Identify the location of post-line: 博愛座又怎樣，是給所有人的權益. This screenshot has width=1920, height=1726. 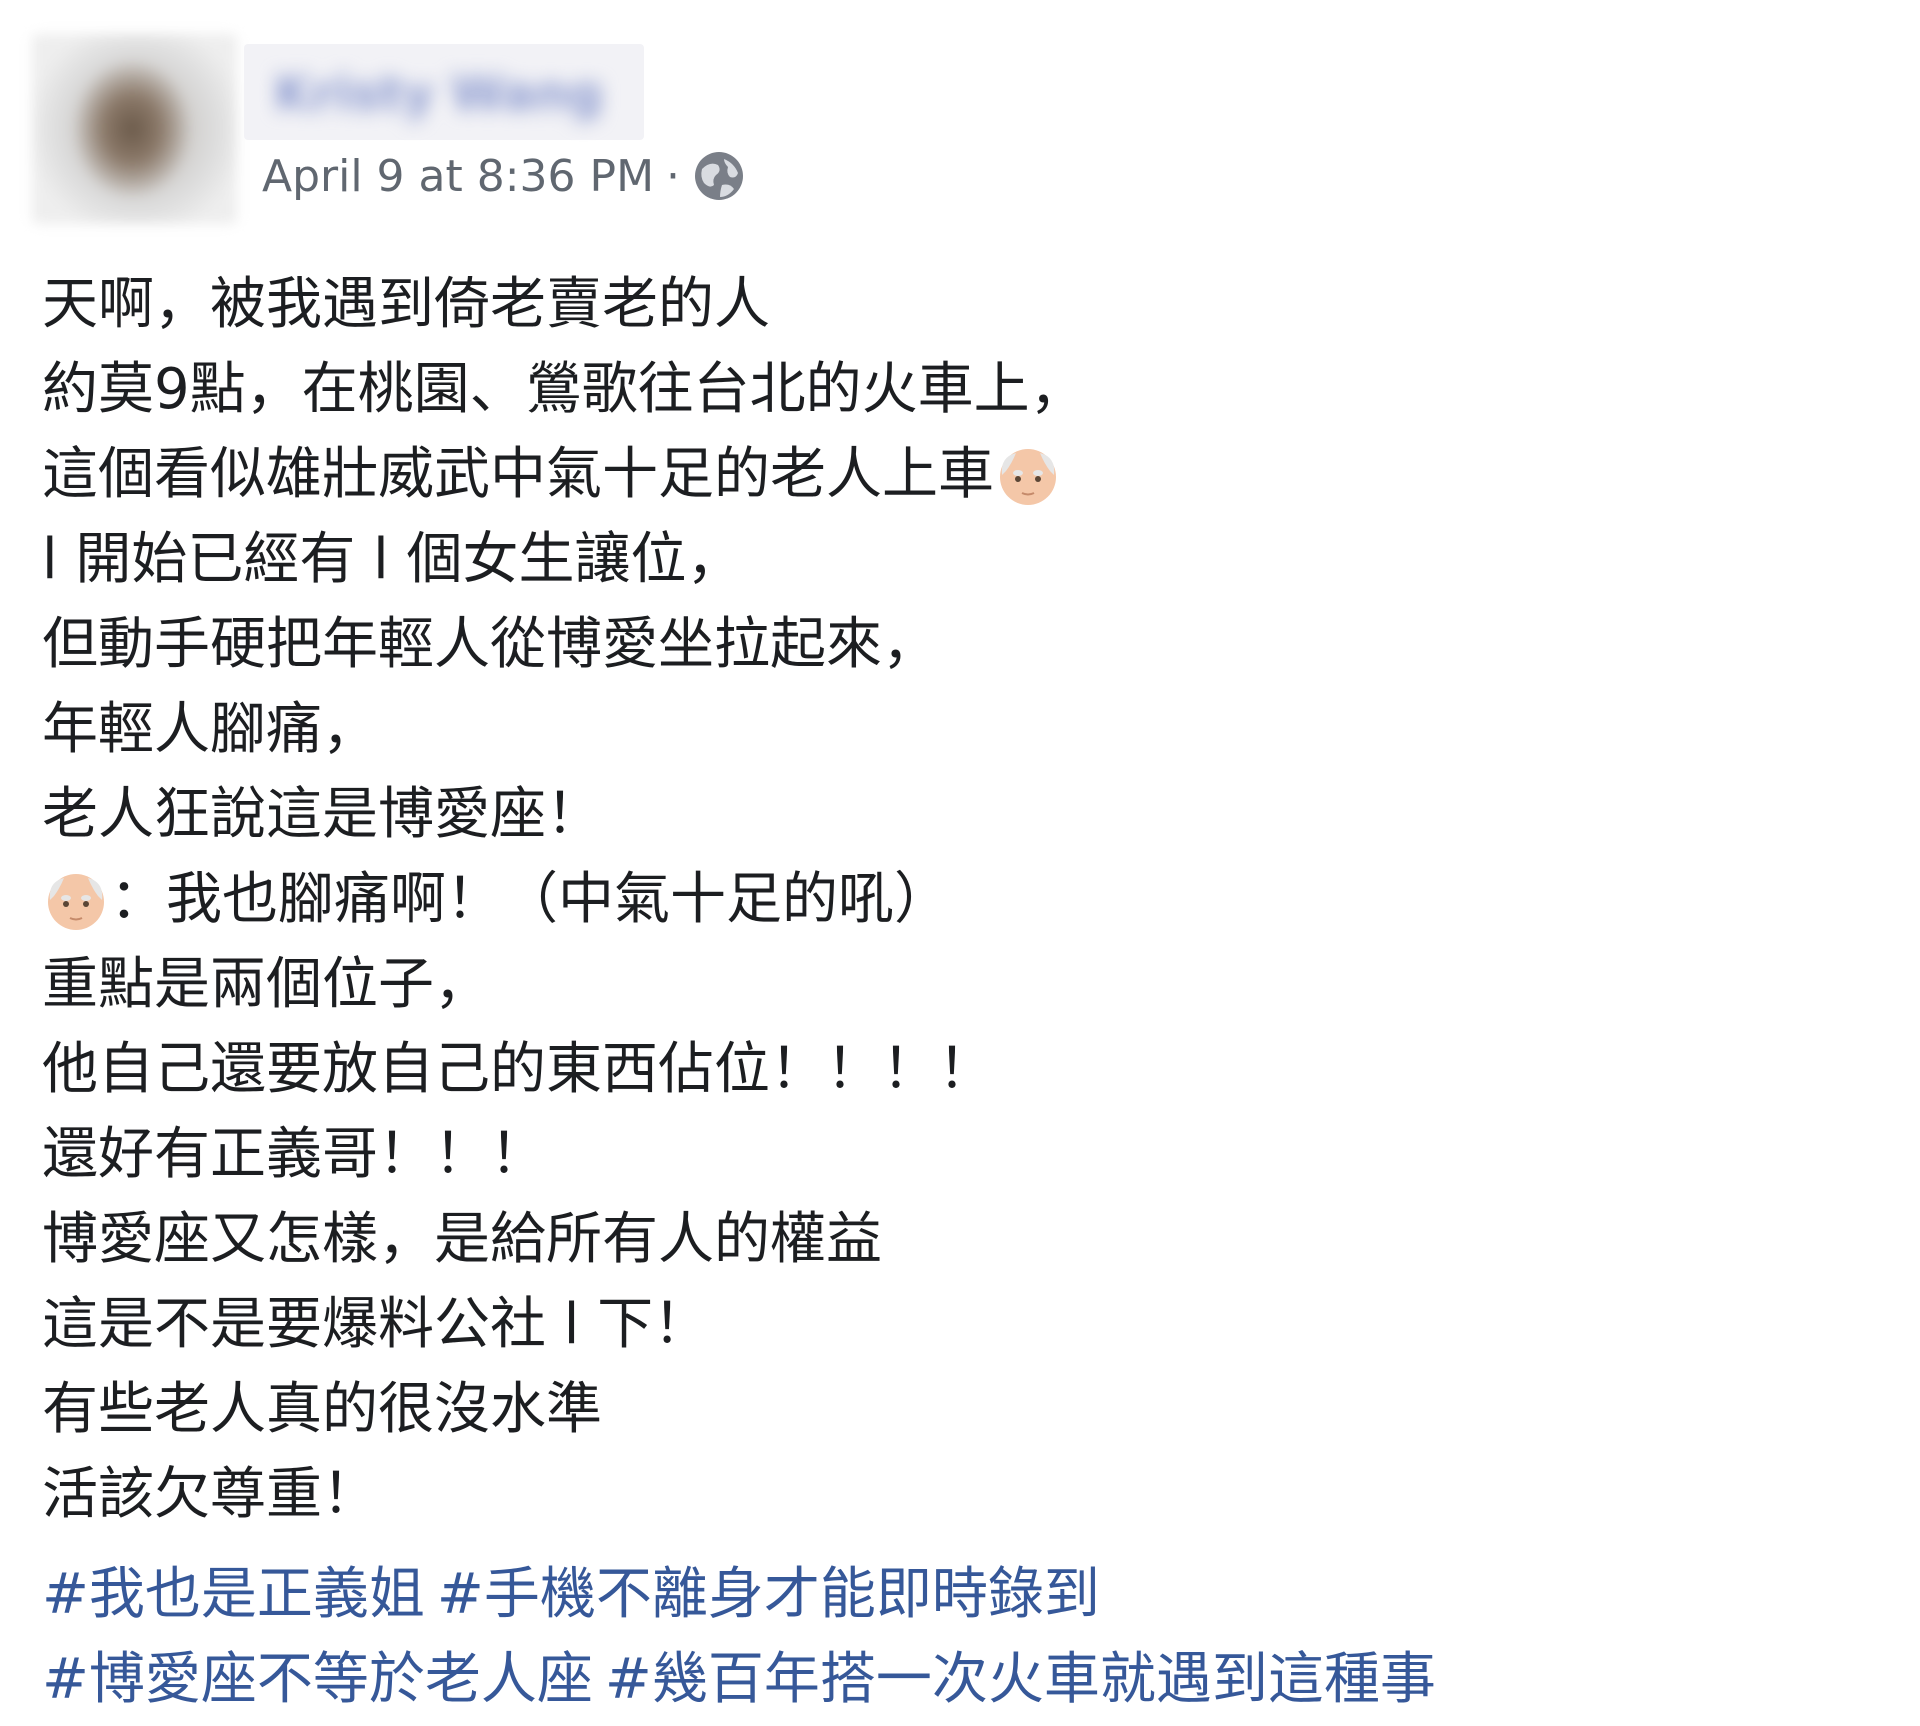
(462, 1239).